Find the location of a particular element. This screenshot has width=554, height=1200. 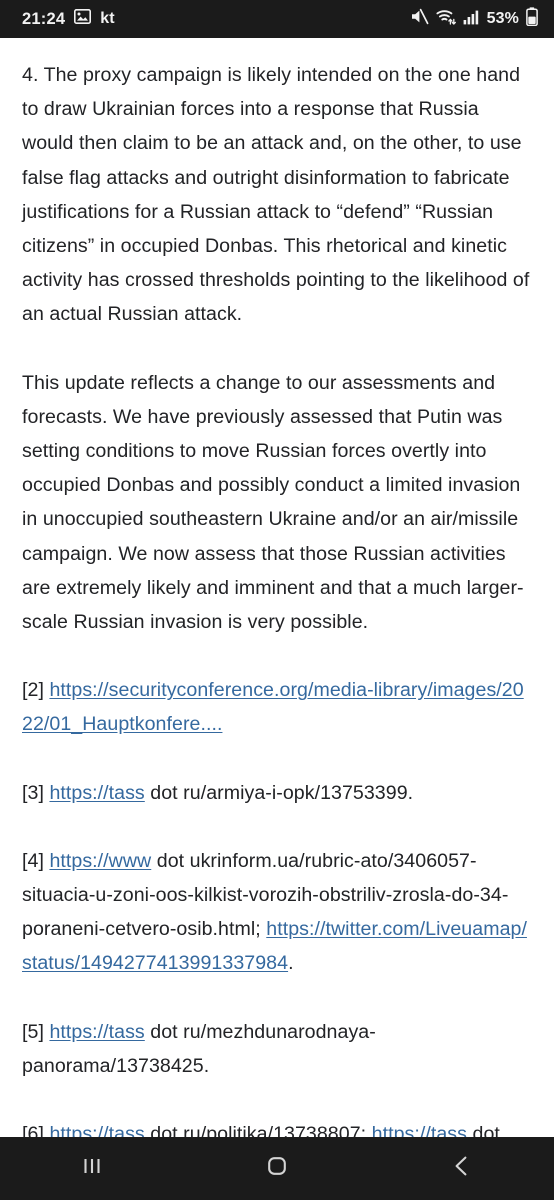

recents-button is located at coordinates (92, 1168).